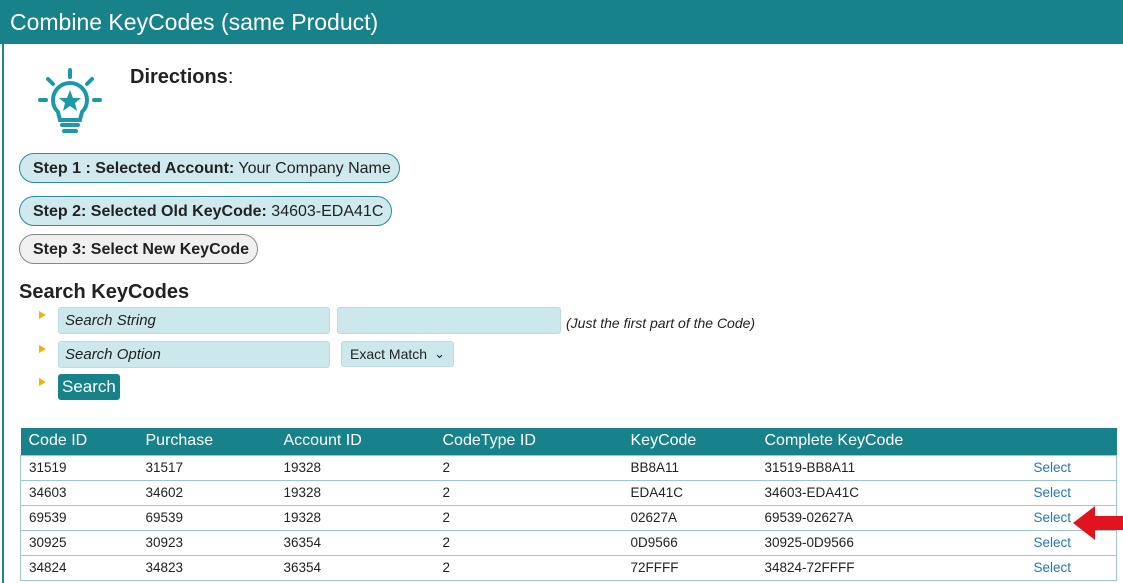 This screenshot has width=1123, height=583. Describe the element at coordinates (79, 441) in the screenshot. I see `column-header: Code ID` at that location.